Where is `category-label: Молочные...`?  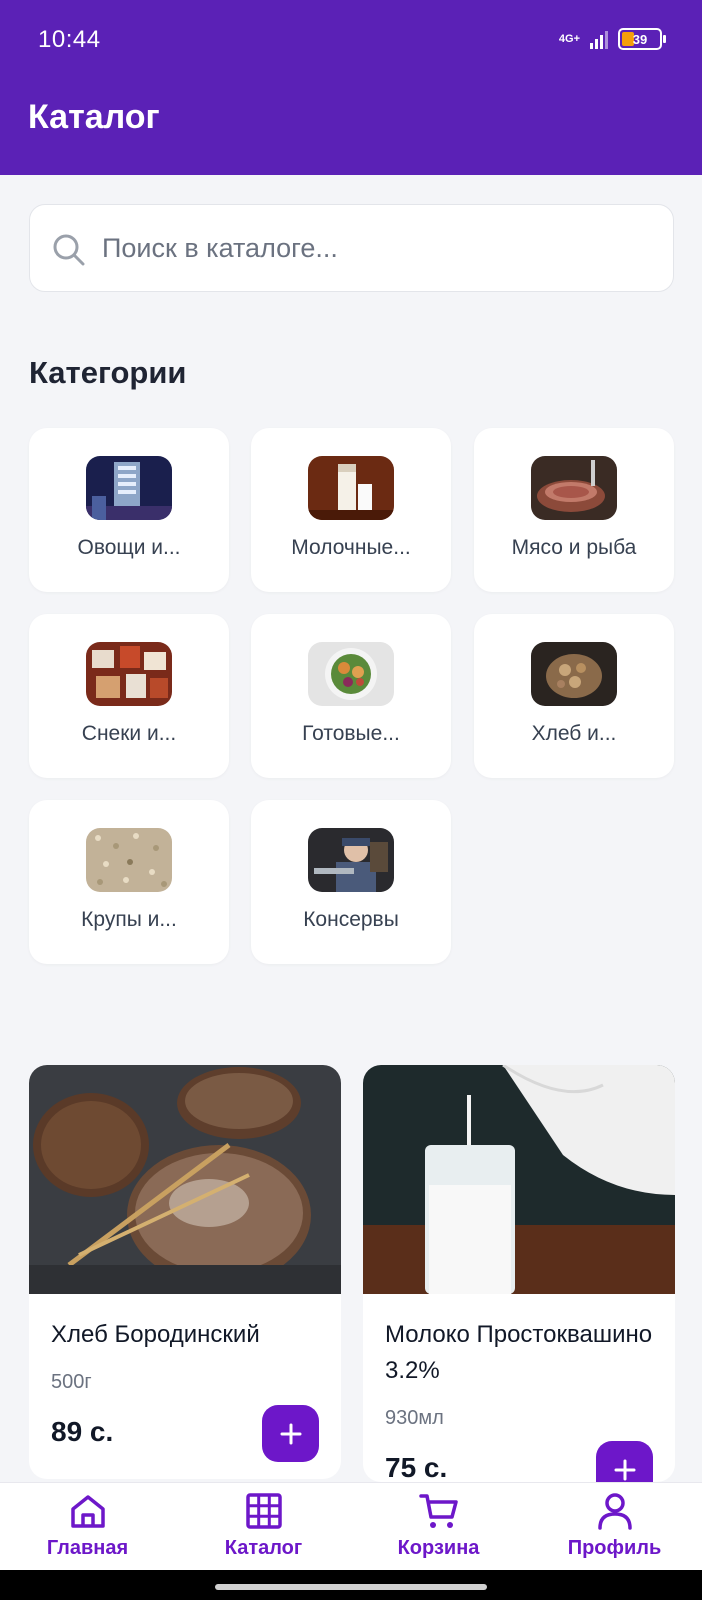 category-label: Молочные... is located at coordinates (351, 547).